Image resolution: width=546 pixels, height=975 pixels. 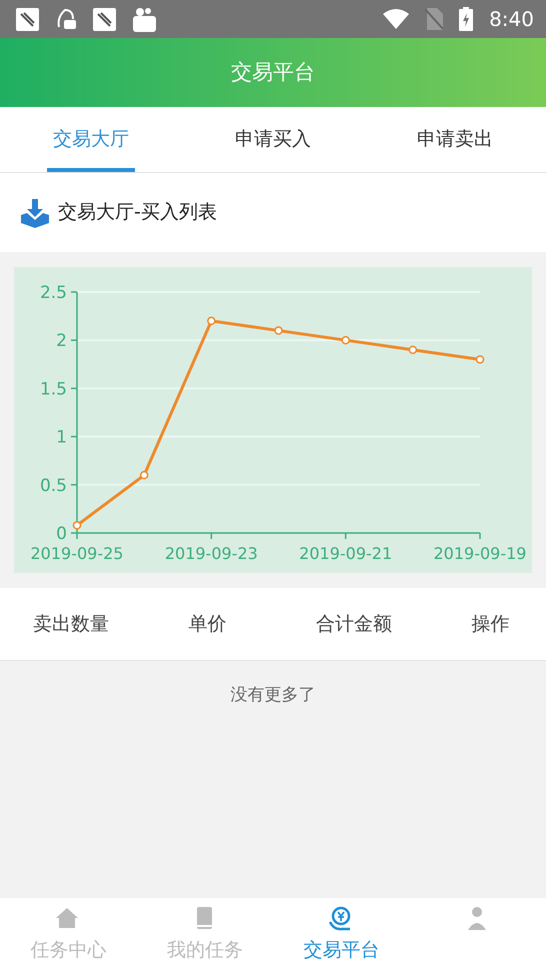 I want to click on page-title: 交易平台, so click(x=273, y=72).